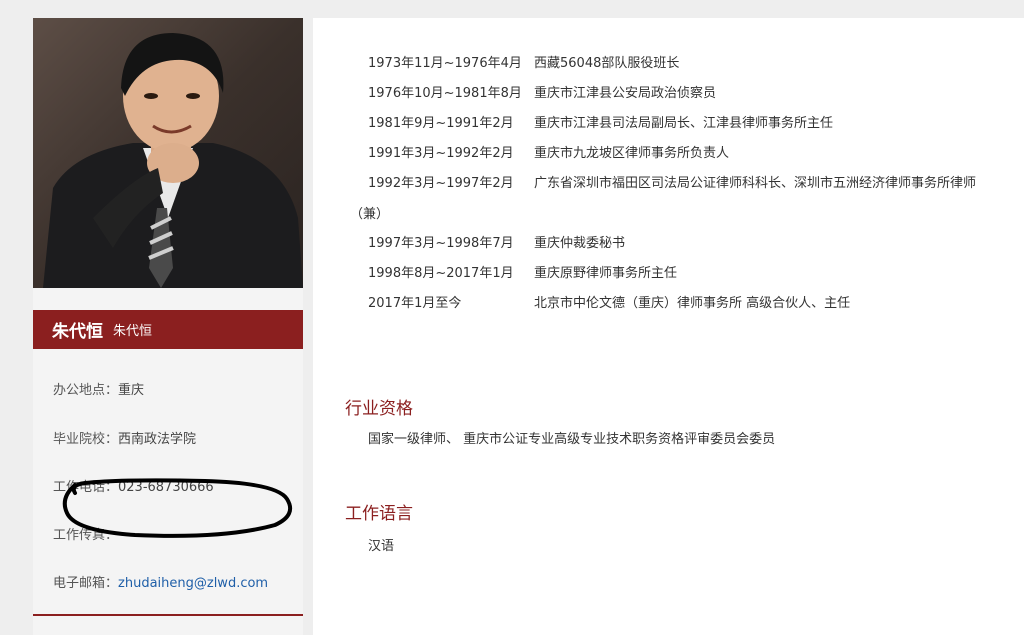 This screenshot has height=635, width=1024. Describe the element at coordinates (86, 487) in the screenshot. I see `phone-label: 工作电话：` at that location.